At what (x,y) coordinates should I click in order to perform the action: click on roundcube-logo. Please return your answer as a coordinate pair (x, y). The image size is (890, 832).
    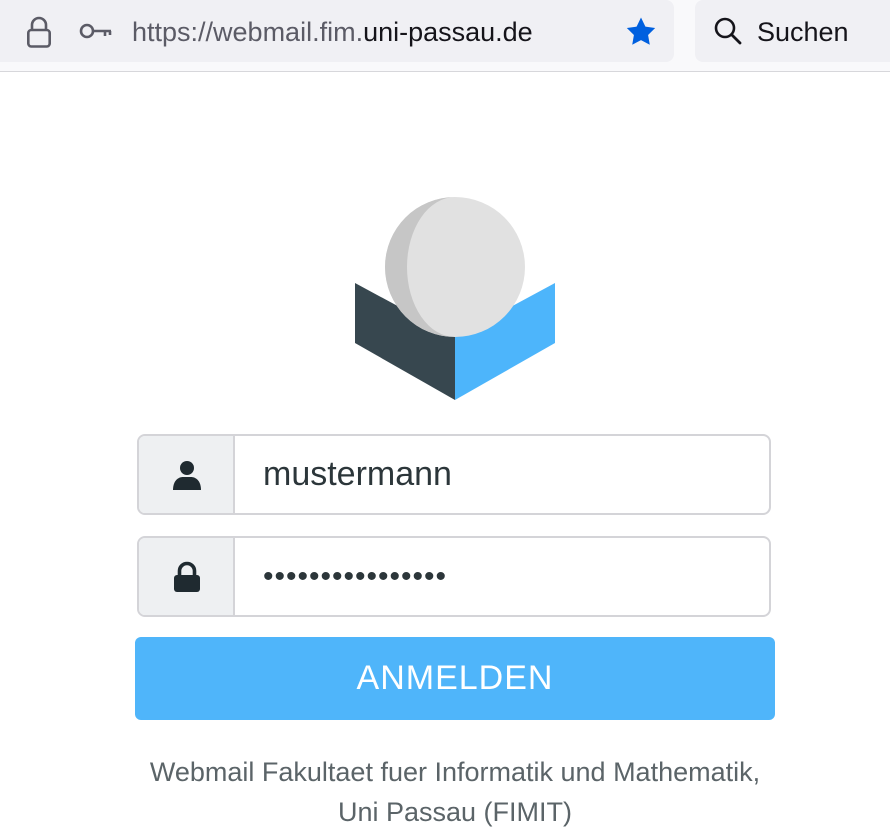
    Looking at the image, I should click on (455, 298).